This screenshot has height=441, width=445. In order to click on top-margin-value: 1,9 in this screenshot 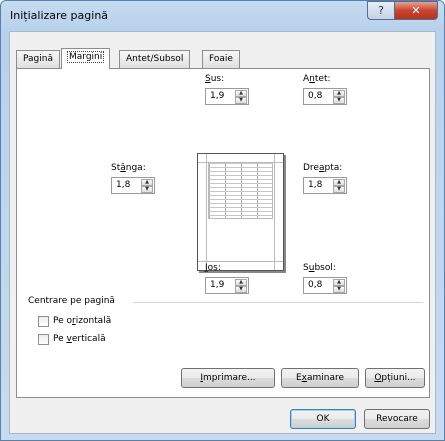, I will do `click(217, 96)`.